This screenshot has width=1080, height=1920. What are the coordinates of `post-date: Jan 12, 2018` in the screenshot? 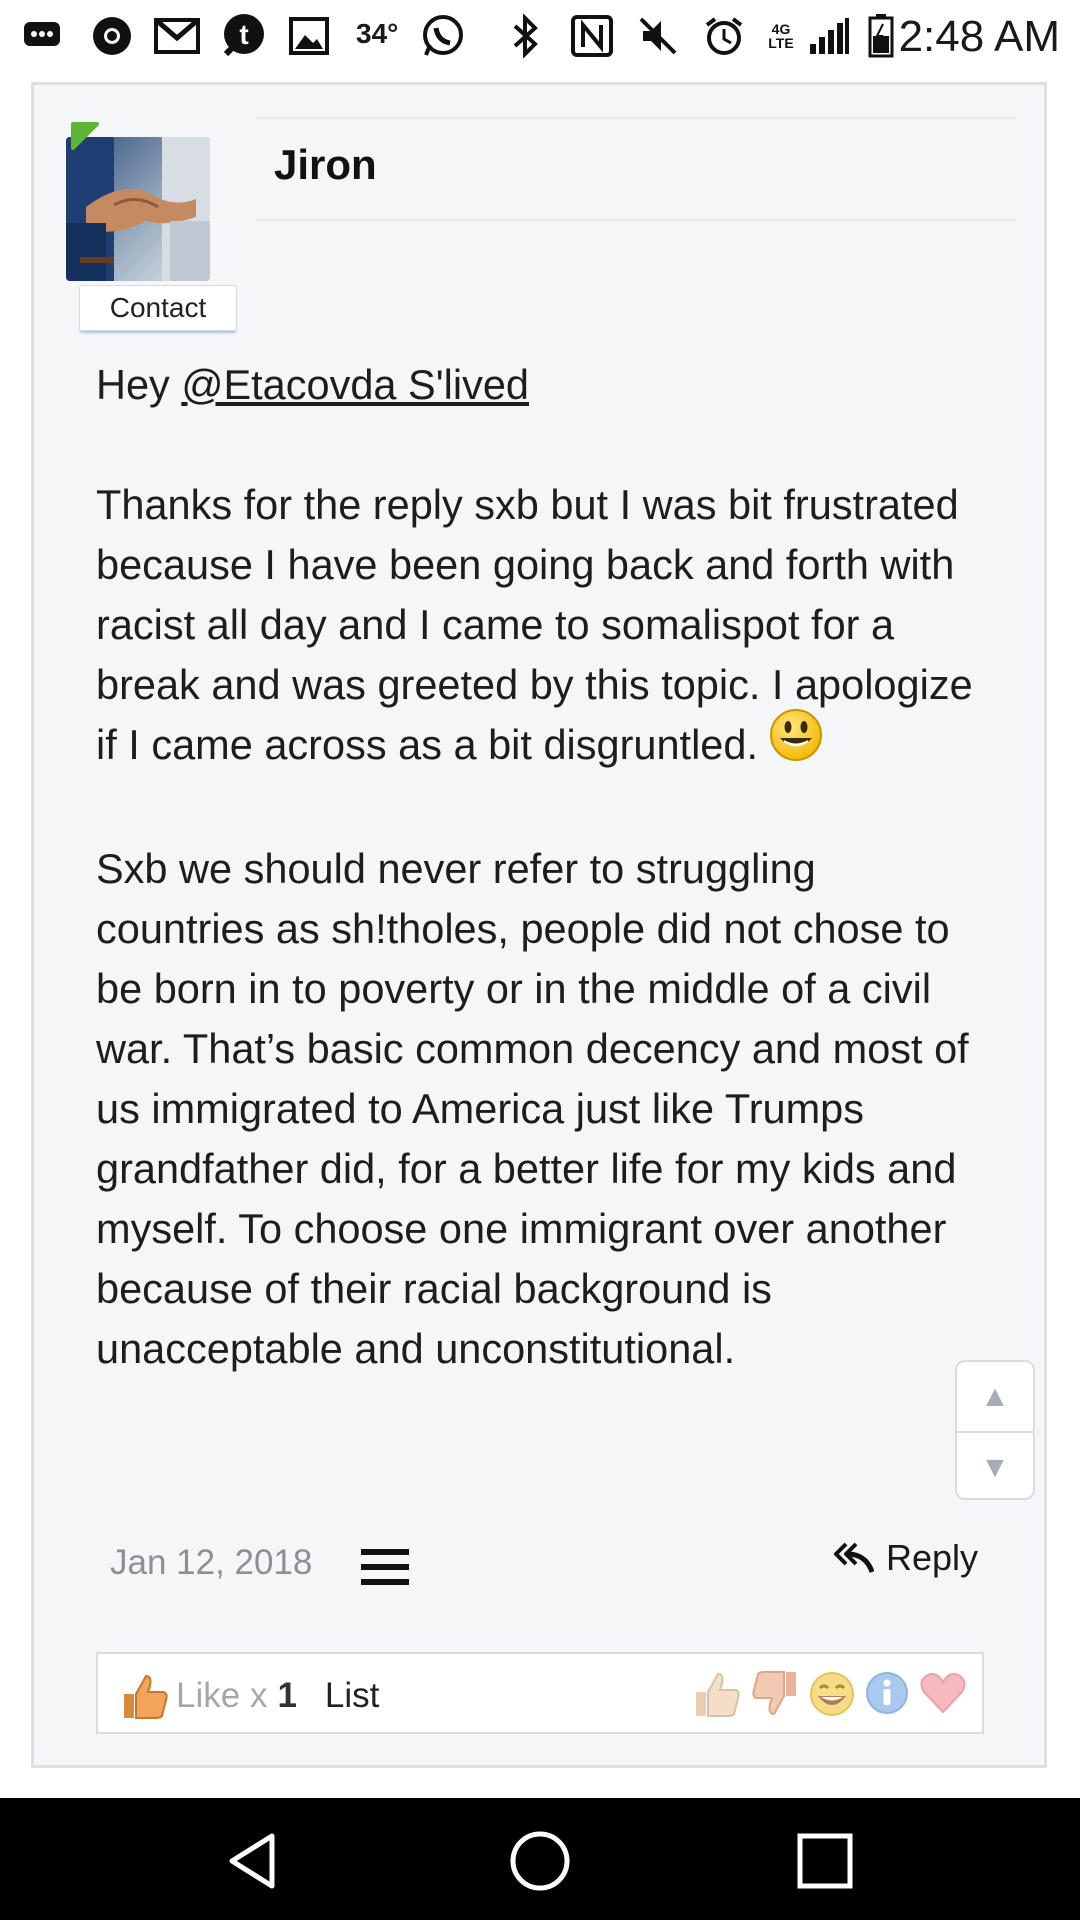 It's located at (211, 1563).